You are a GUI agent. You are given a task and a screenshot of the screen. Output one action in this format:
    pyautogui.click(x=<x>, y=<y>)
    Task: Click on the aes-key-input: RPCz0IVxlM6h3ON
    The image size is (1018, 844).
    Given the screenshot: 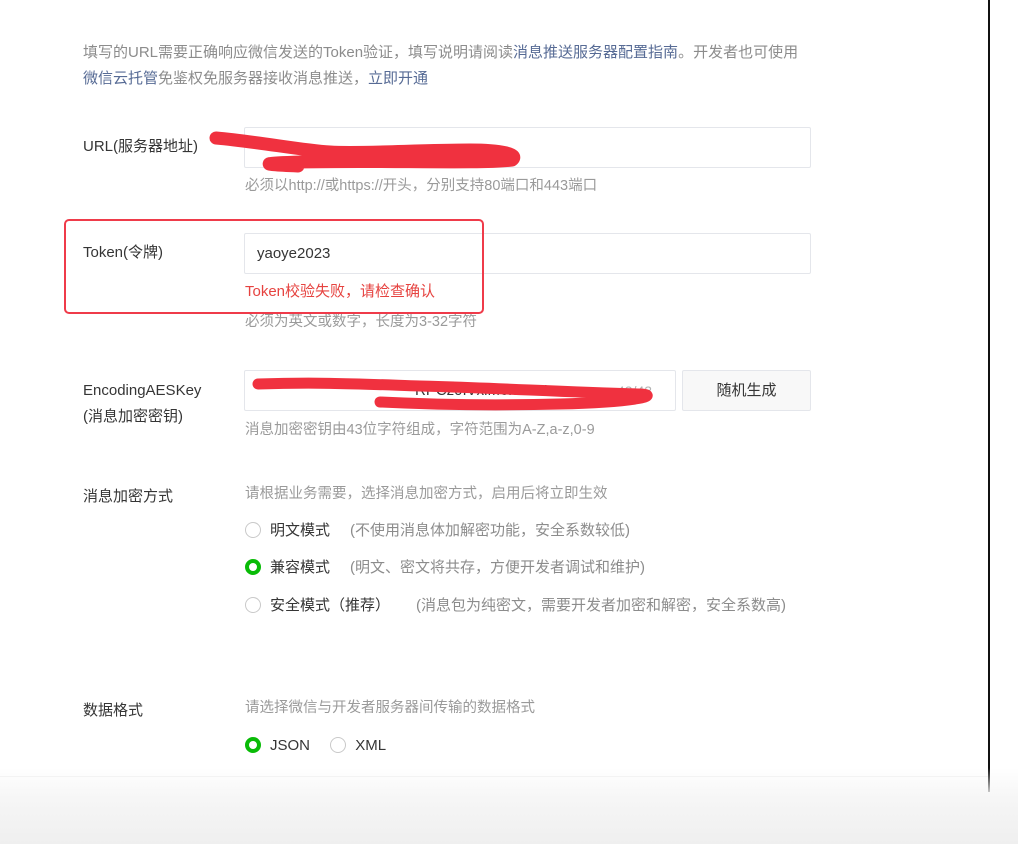 What is the action you would take?
    pyautogui.click(x=460, y=390)
    